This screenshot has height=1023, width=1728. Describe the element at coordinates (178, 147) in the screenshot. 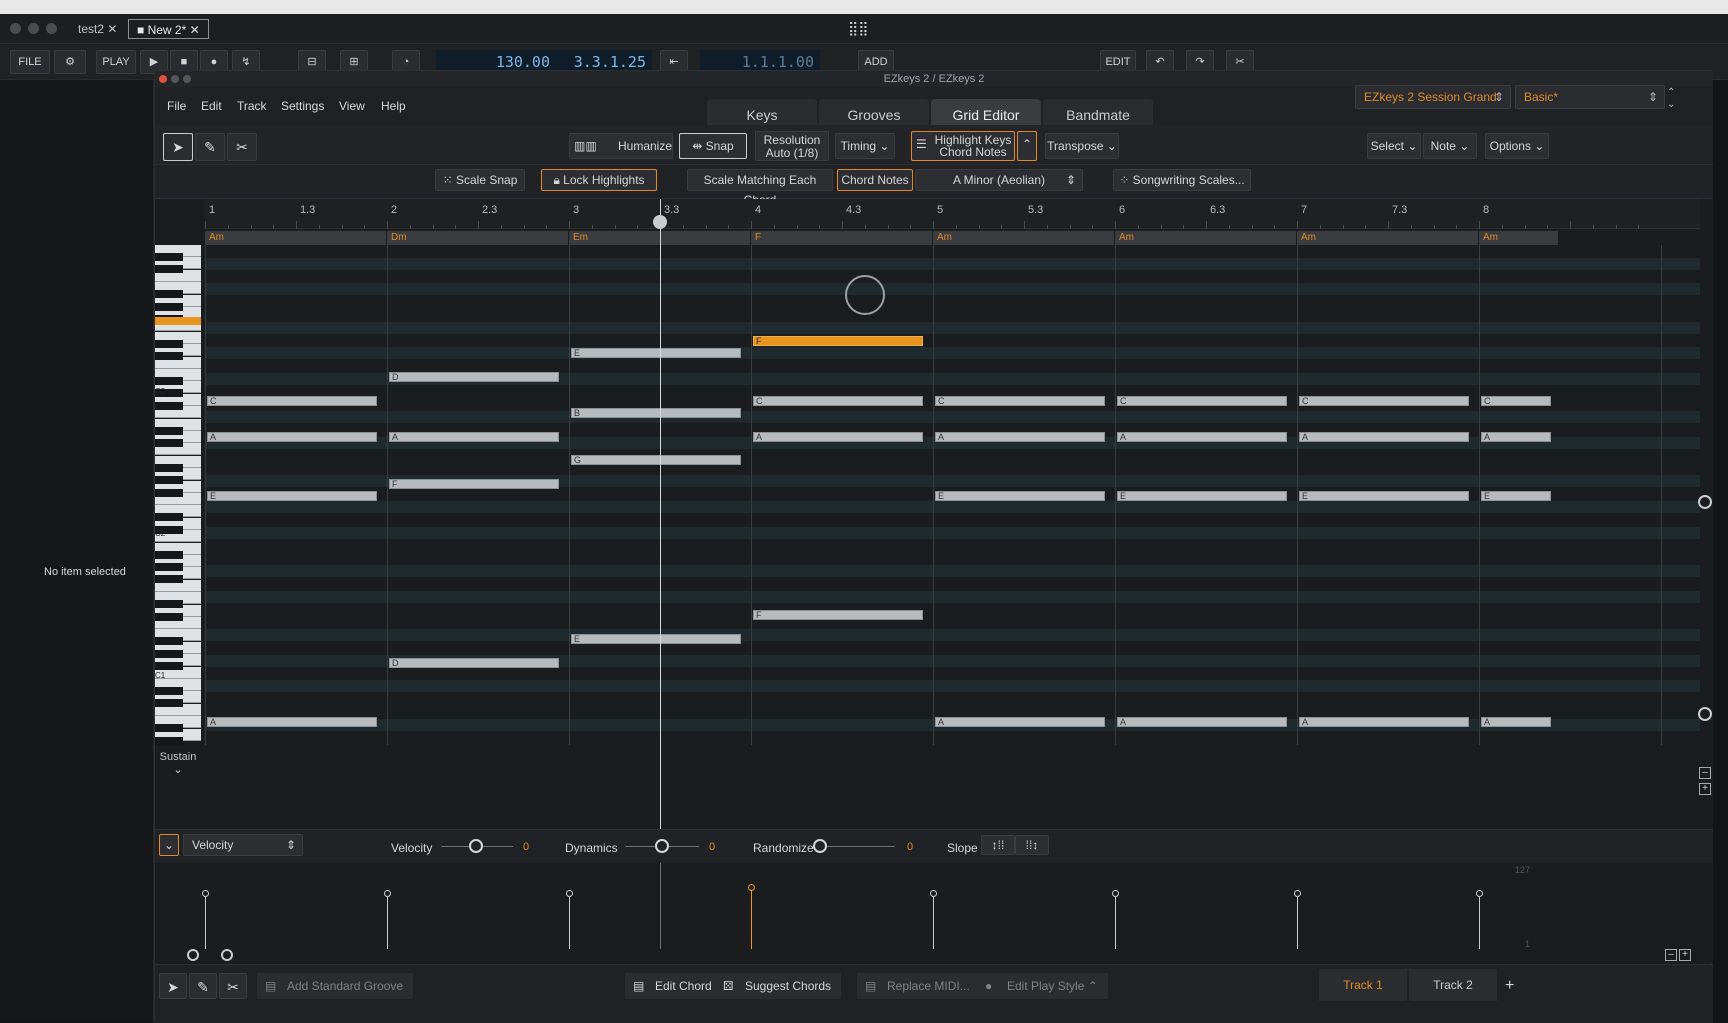

I see `select-tool-icon: ➤` at that location.